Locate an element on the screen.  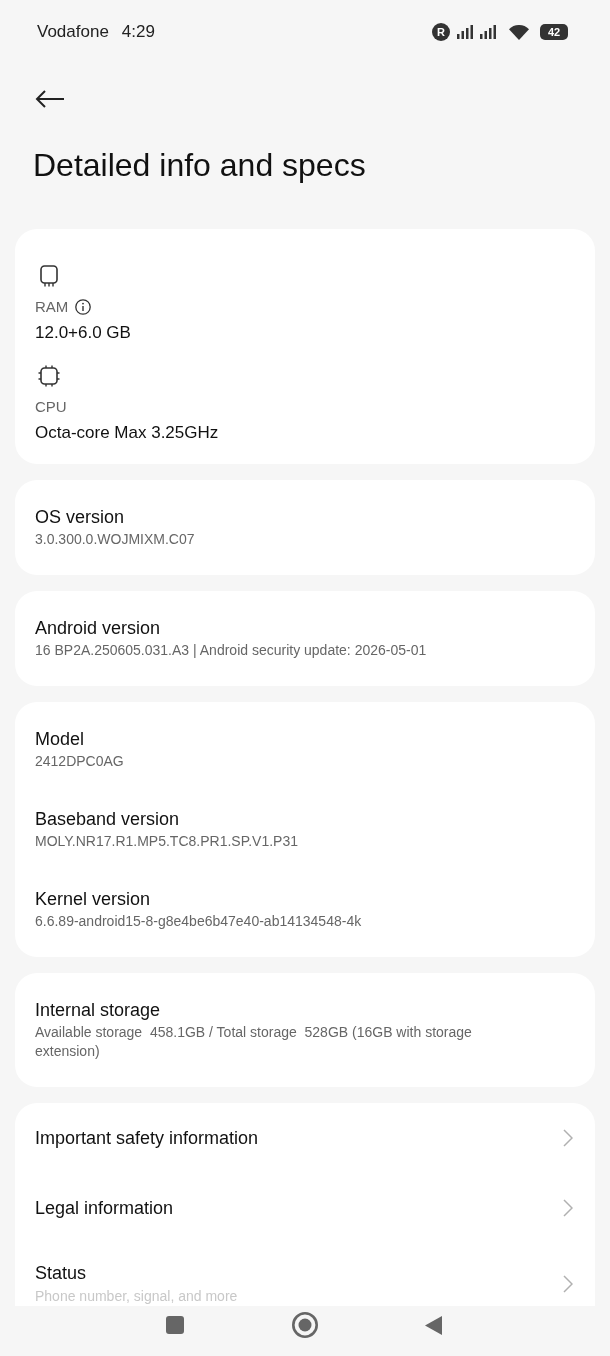
spec-value: 12.0+6.0 GB is located at coordinates (83, 333).